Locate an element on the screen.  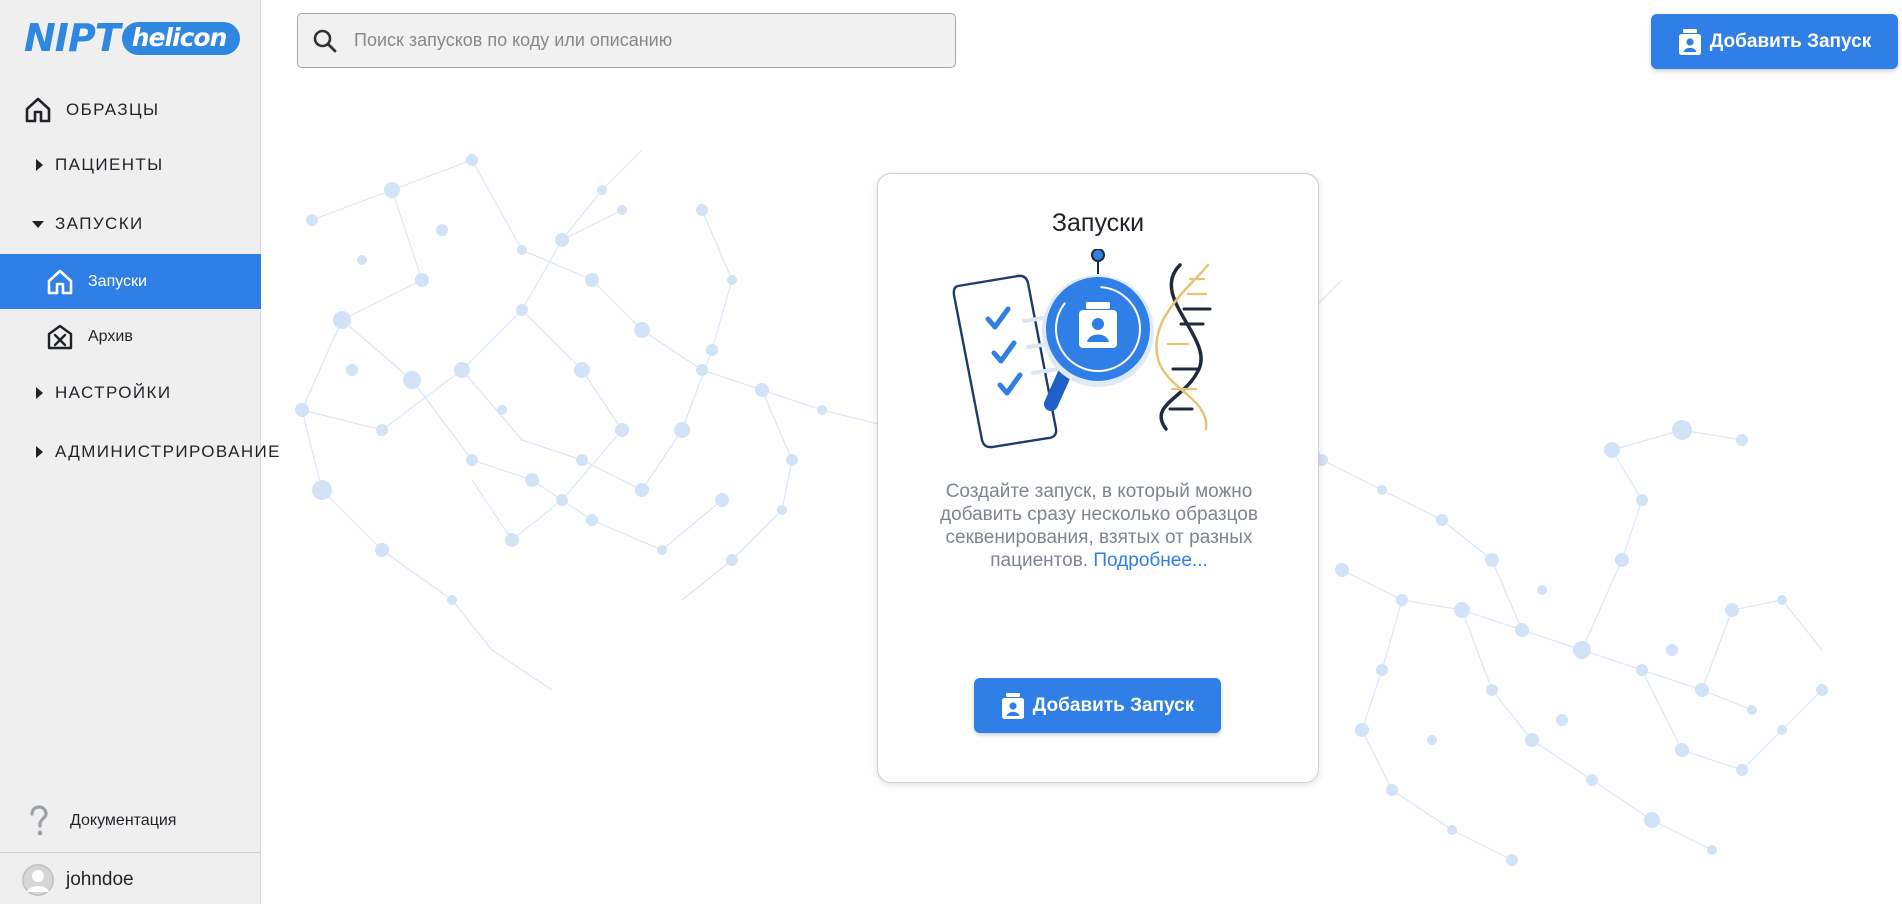
avatar is located at coordinates (38, 880).